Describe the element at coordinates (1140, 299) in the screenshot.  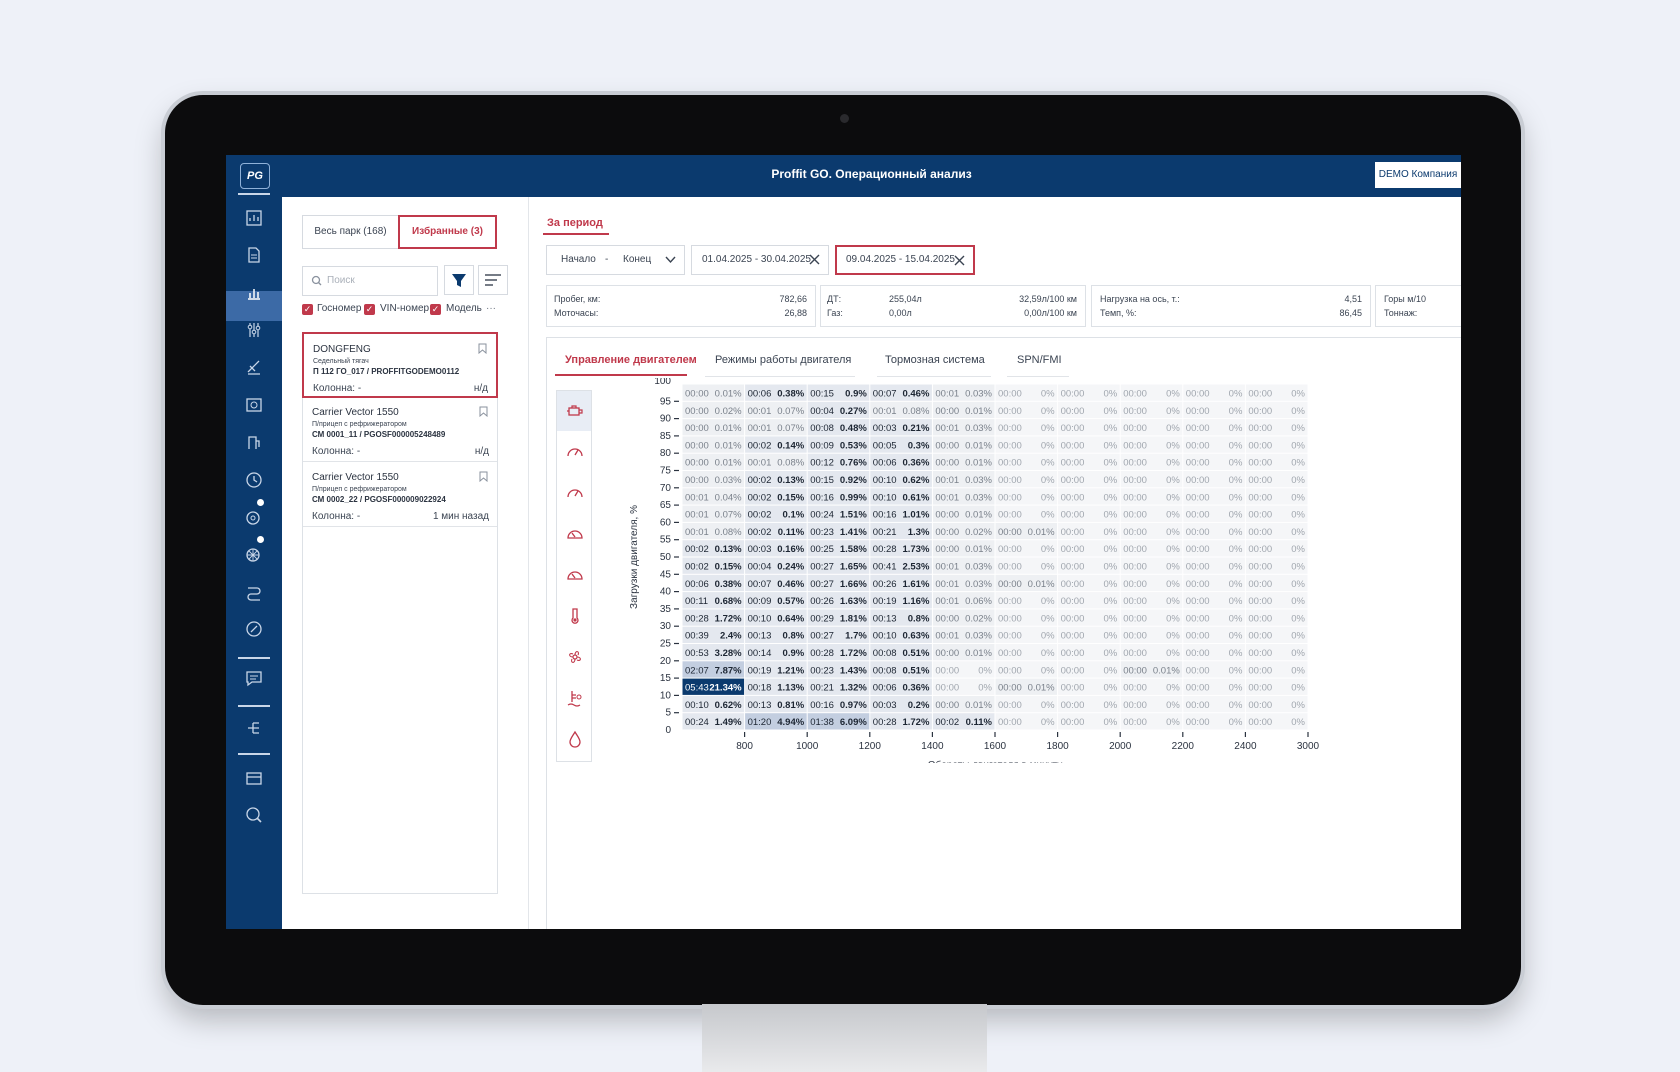
I see `stat-label: Нагрузка на ось, т.:` at that location.